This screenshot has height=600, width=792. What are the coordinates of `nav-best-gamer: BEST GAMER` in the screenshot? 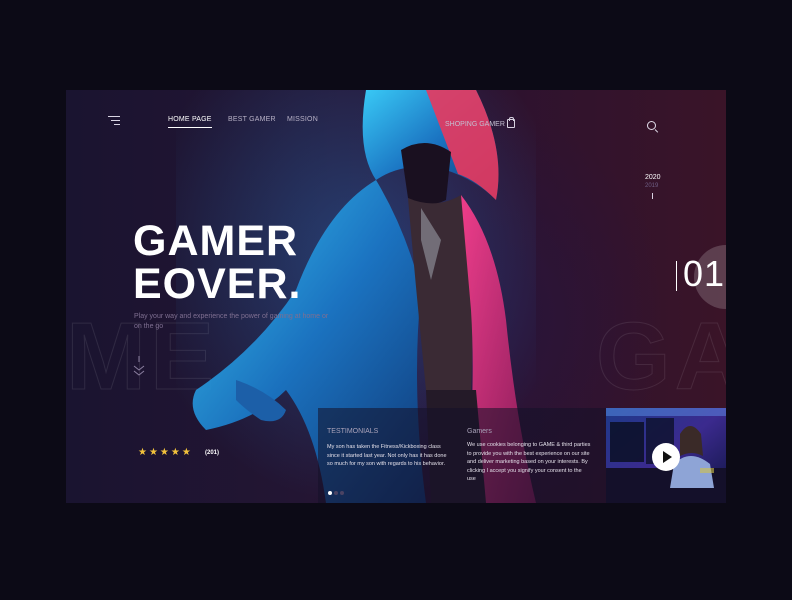 It's located at (252, 119).